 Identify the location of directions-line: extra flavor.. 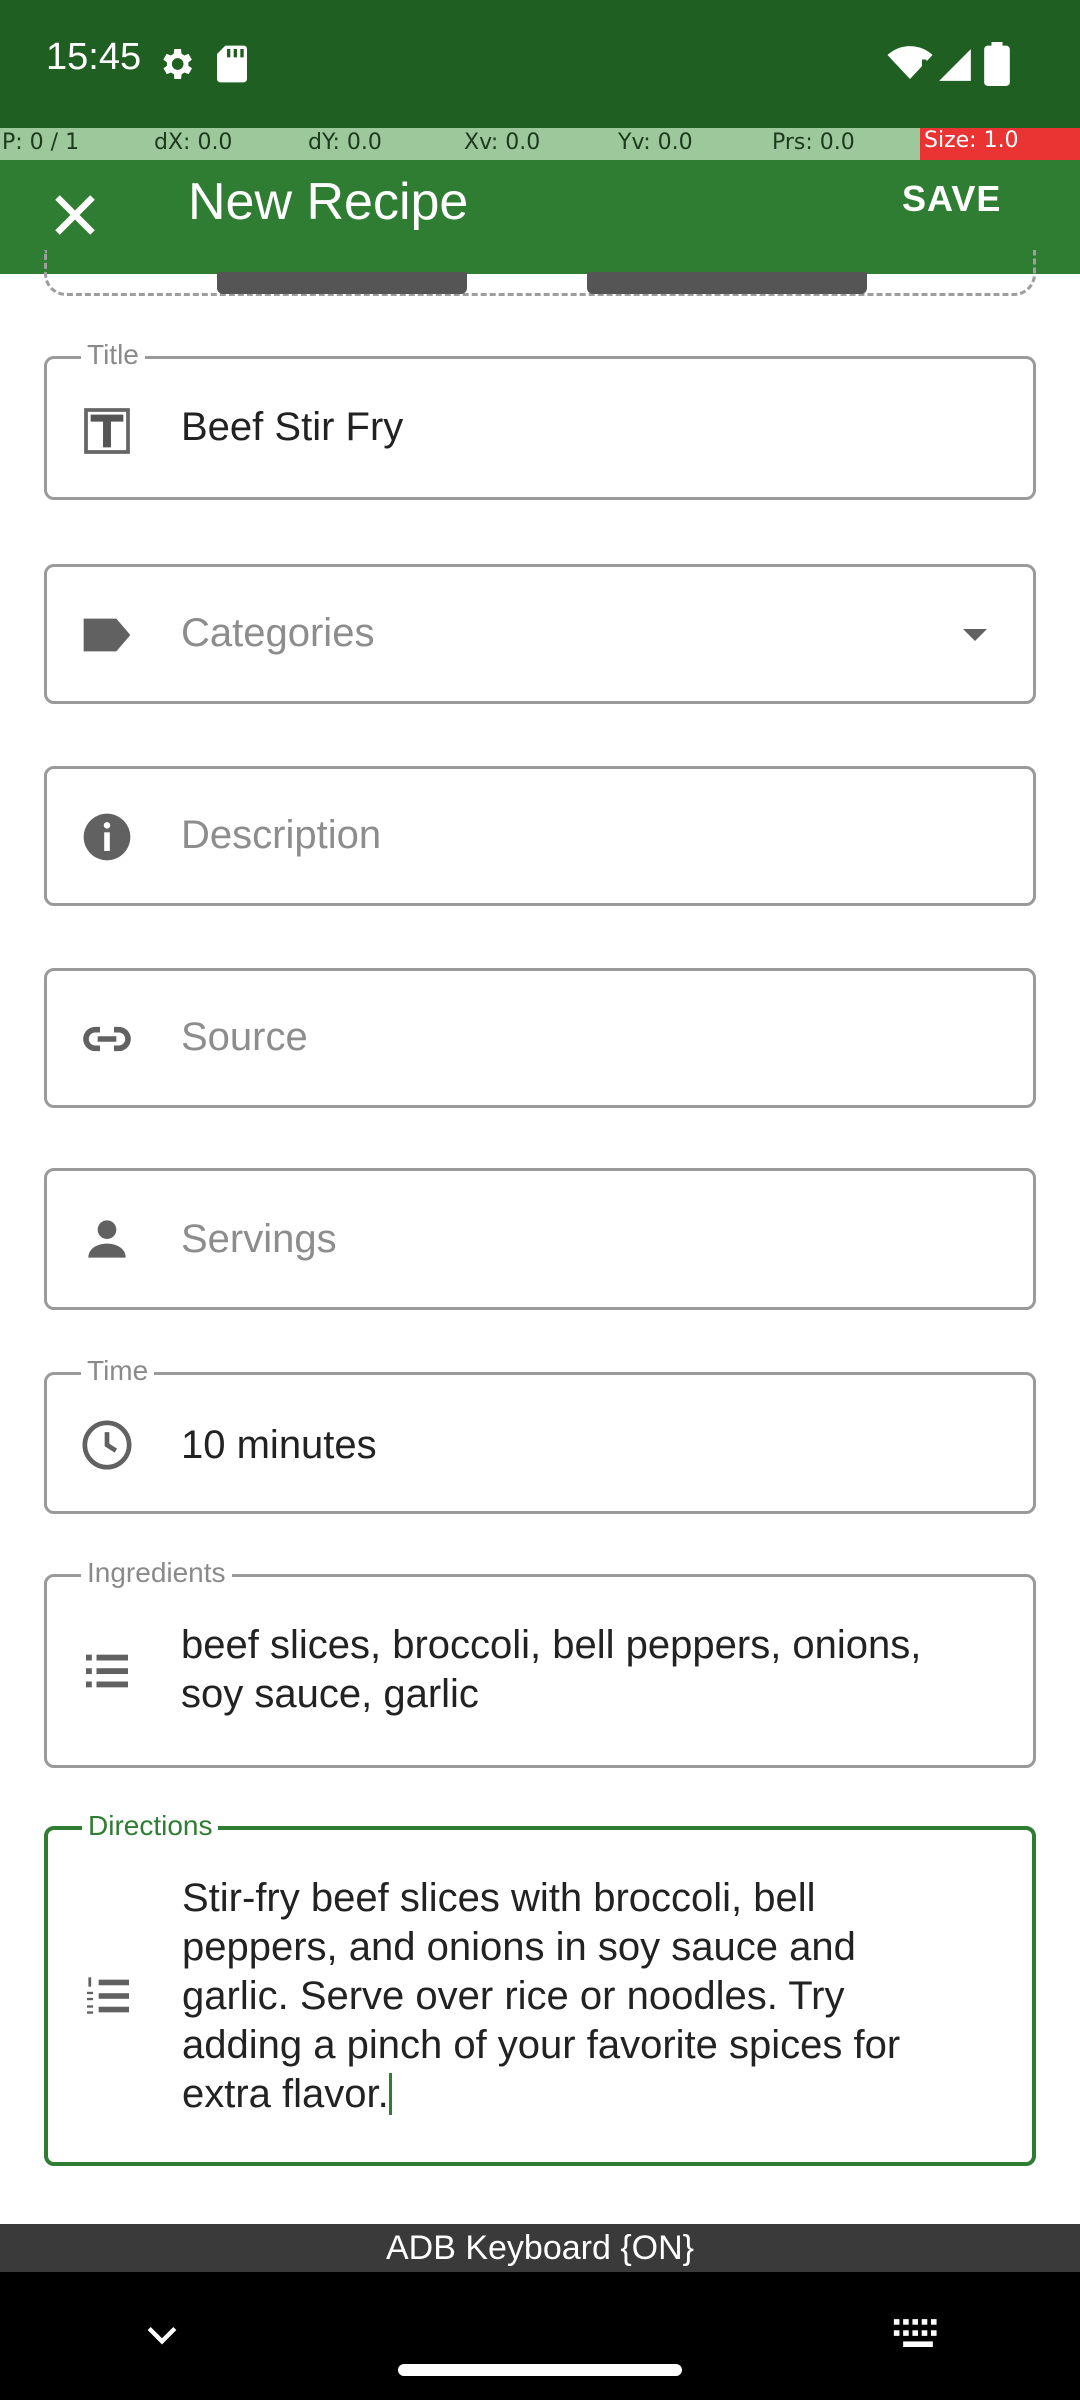
(285, 2094).